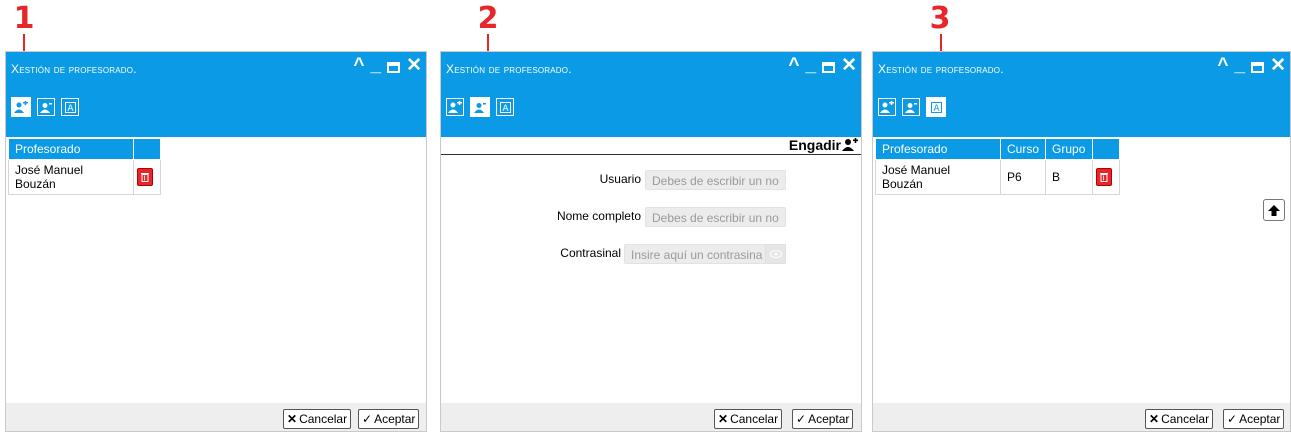  Describe the element at coordinates (715, 180) in the screenshot. I see `username-input: Debes de escribir un no` at that location.